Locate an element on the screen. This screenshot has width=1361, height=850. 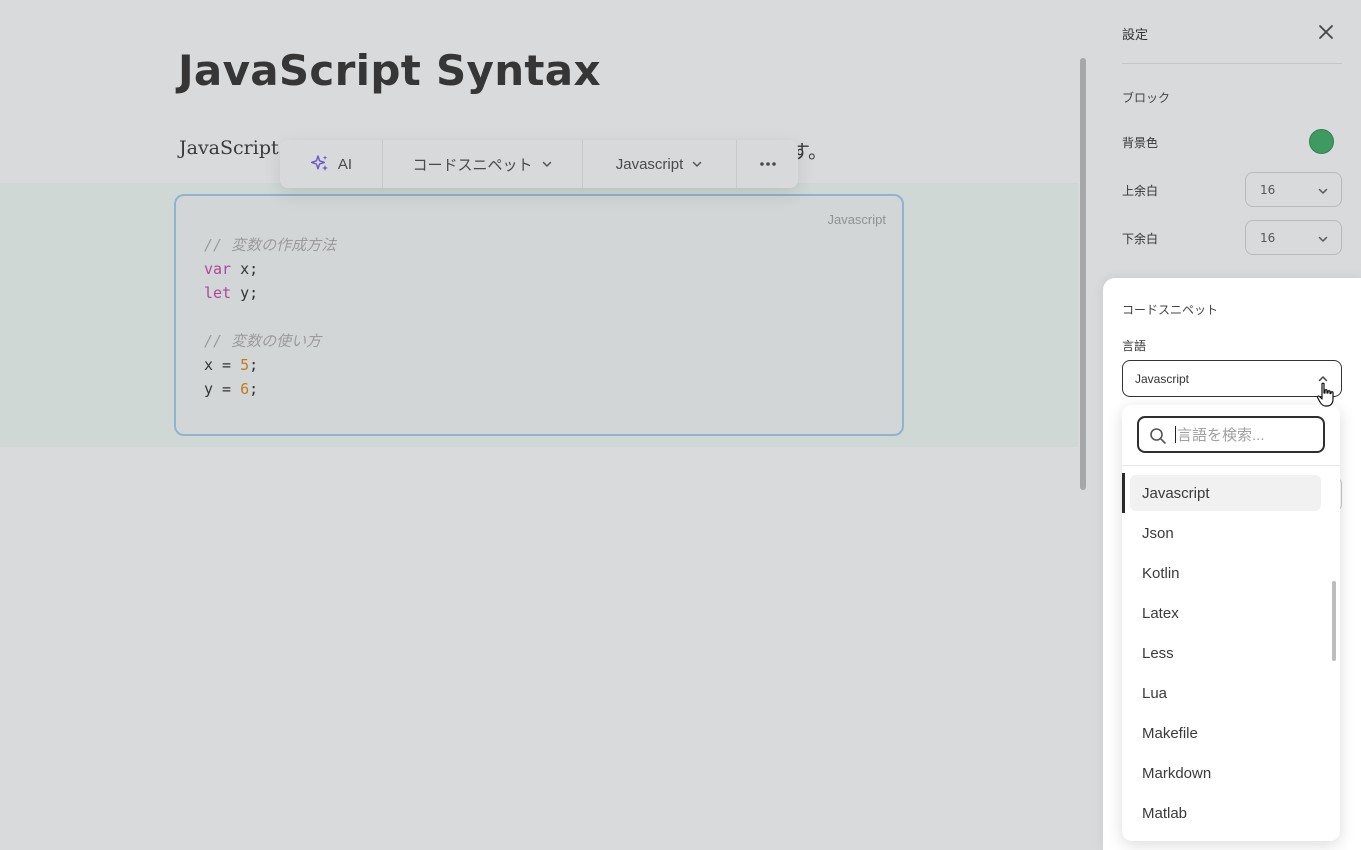
code-token-comment: // 変数の作成方法 is located at coordinates (270, 245).